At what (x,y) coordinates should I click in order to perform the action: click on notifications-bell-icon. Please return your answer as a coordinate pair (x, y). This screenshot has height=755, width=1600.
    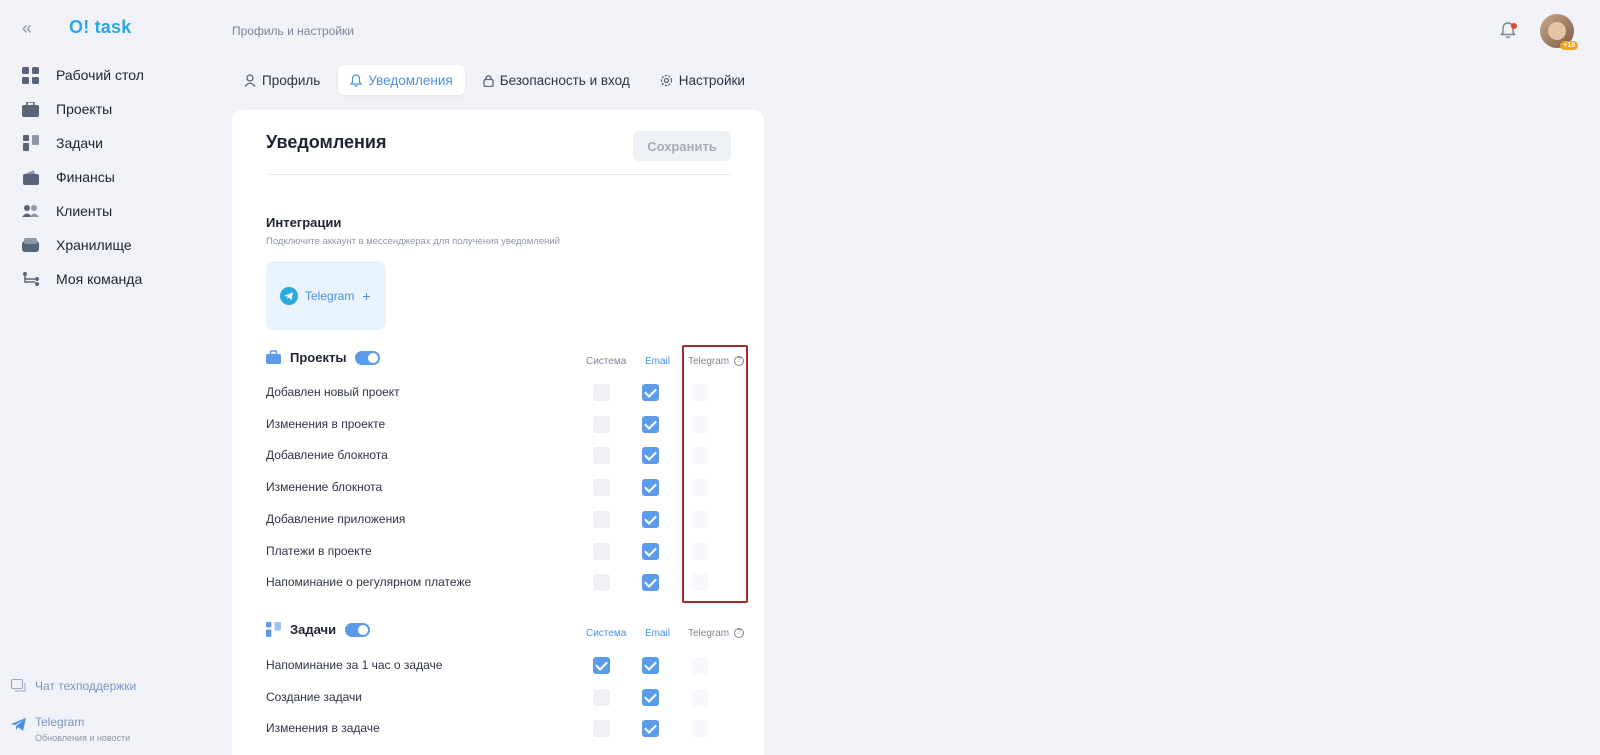
    Looking at the image, I should click on (1509, 31).